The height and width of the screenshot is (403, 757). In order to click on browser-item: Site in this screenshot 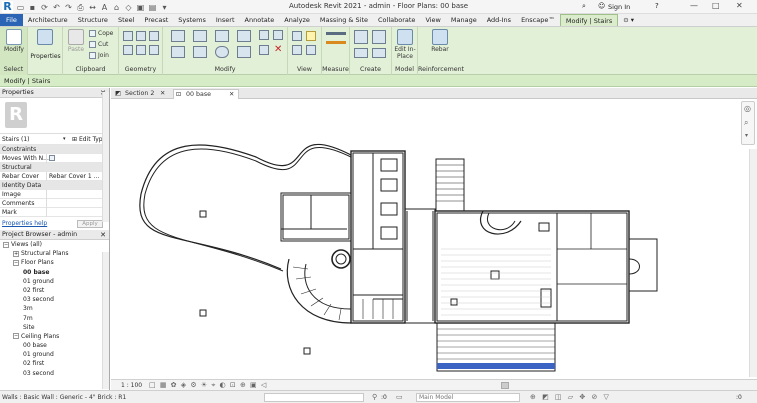, I will do `click(56, 327)`.